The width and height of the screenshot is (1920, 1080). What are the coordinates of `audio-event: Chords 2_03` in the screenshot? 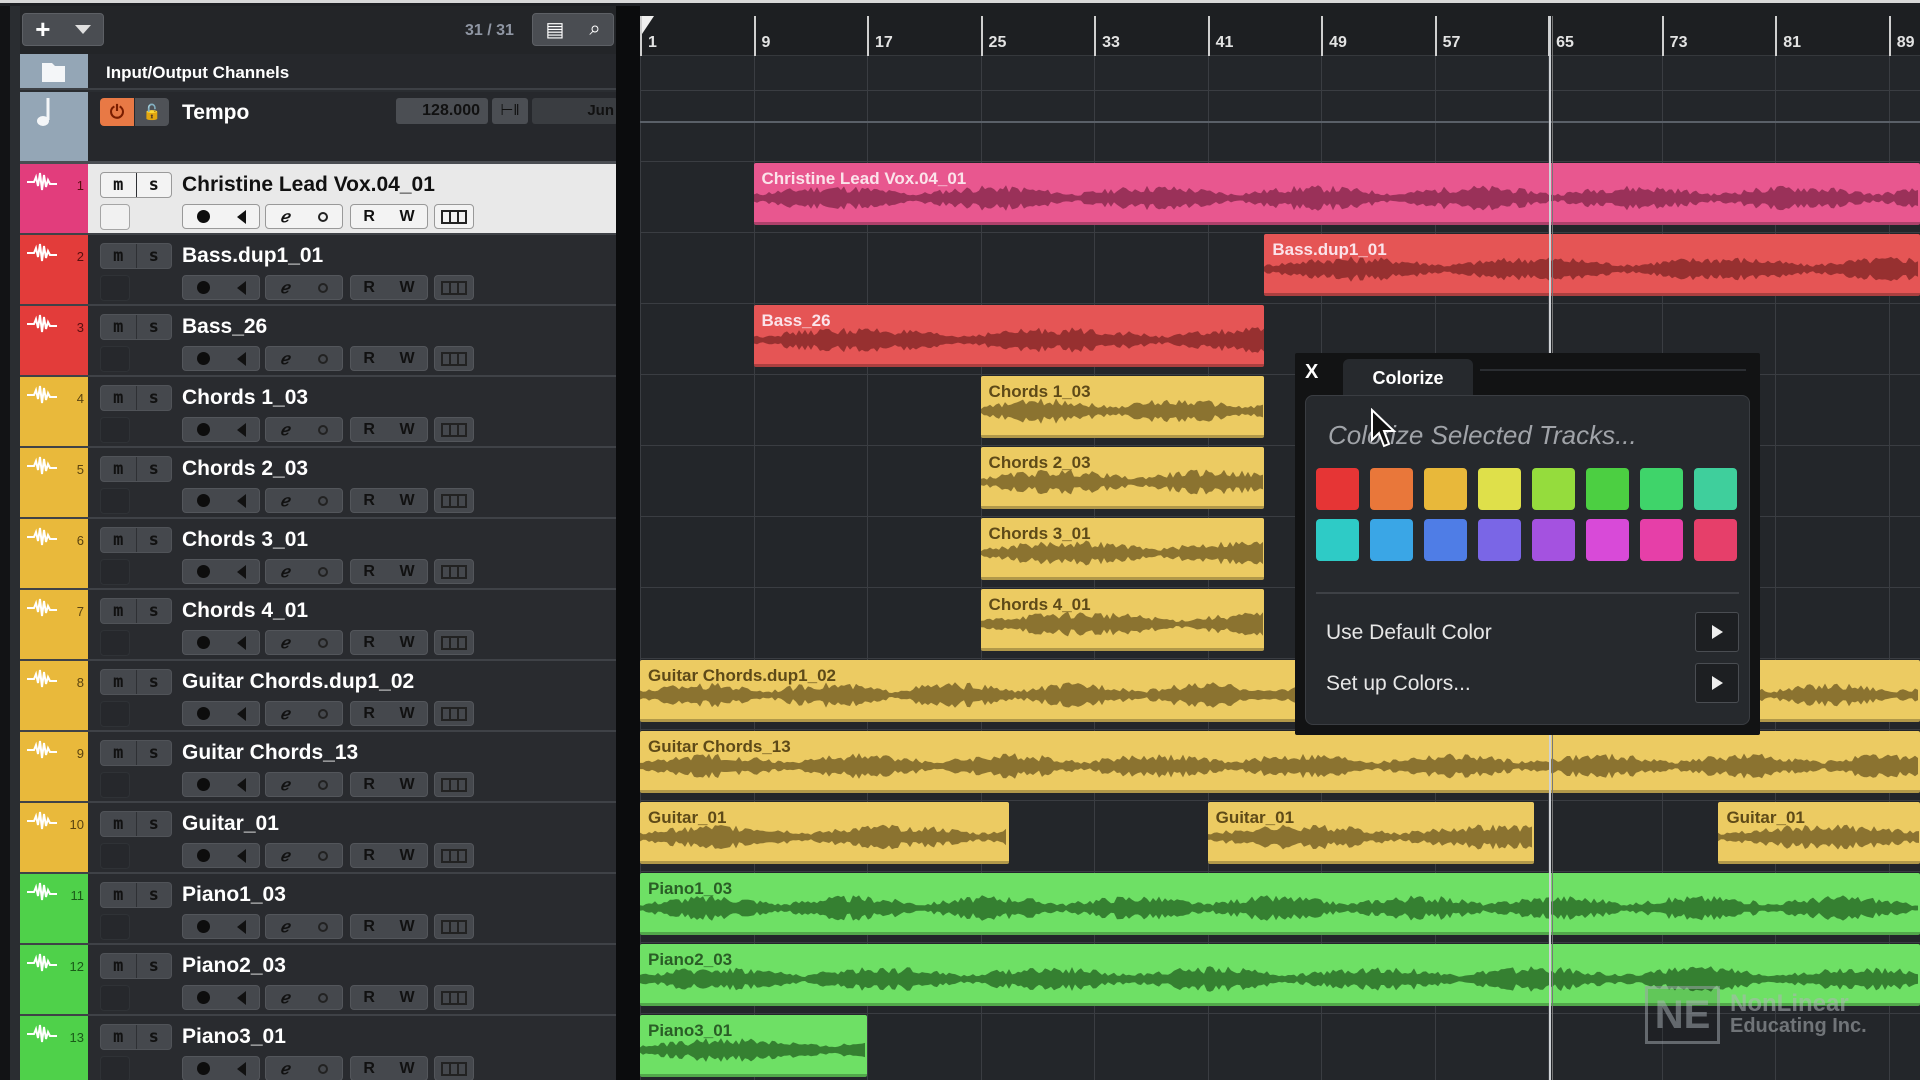 It's located at (1122, 478).